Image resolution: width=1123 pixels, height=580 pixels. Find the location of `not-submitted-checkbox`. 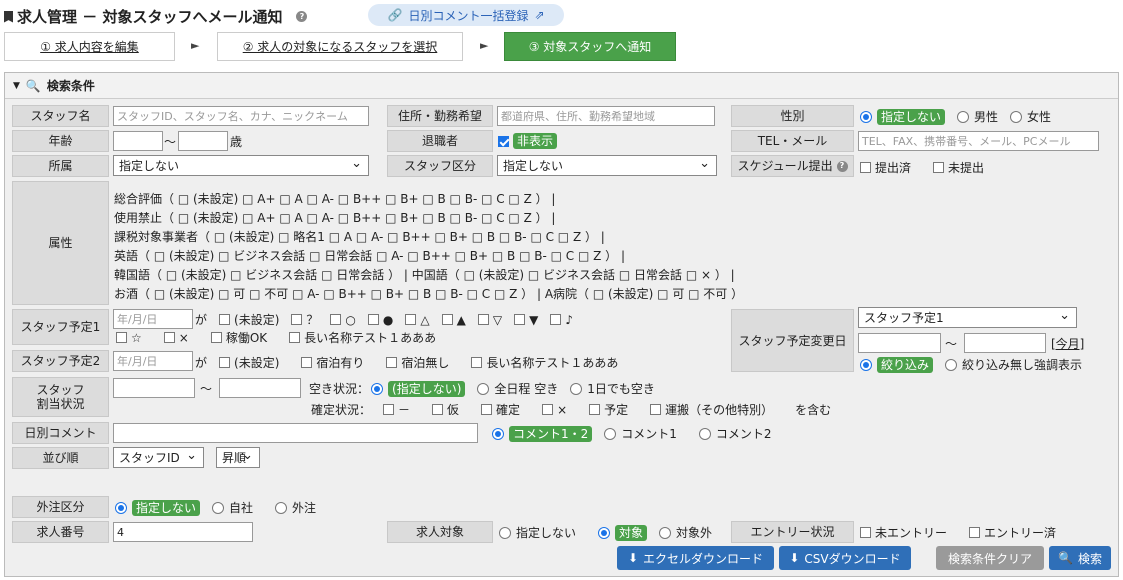

not-submitted-checkbox is located at coordinates (939, 167).